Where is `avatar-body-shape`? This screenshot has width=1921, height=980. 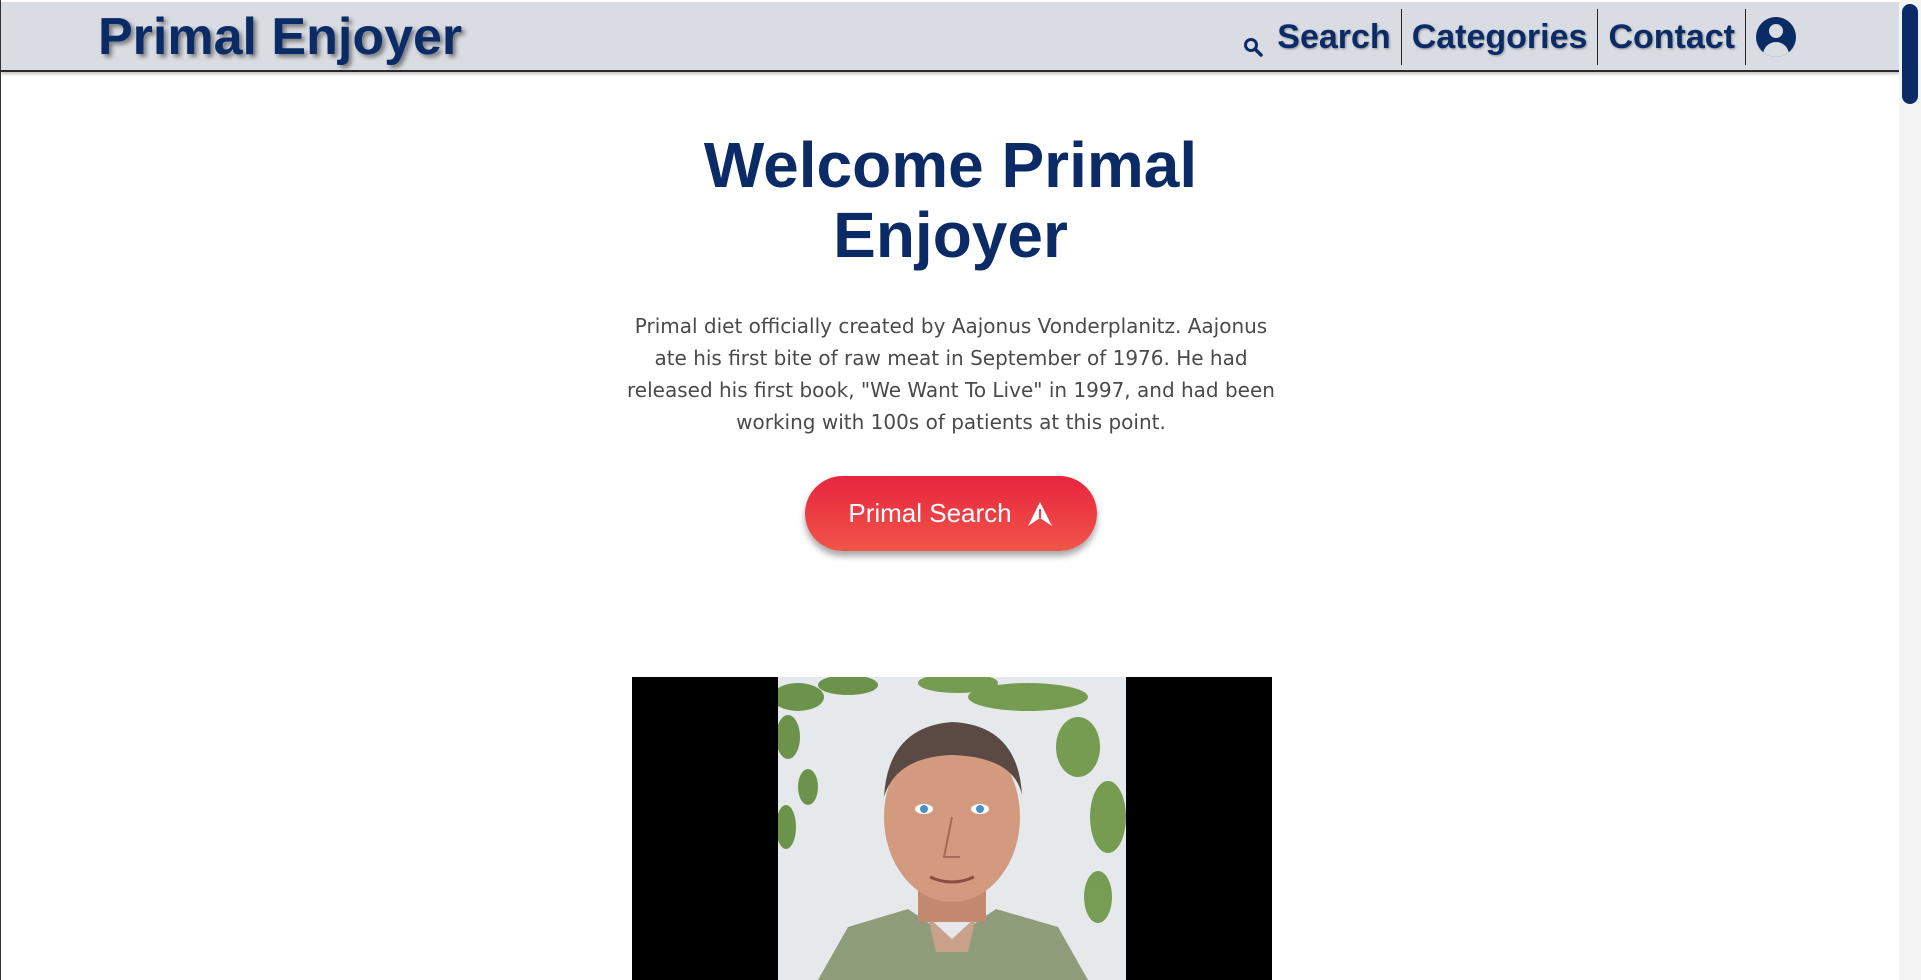
avatar-body-shape is located at coordinates (1776, 49).